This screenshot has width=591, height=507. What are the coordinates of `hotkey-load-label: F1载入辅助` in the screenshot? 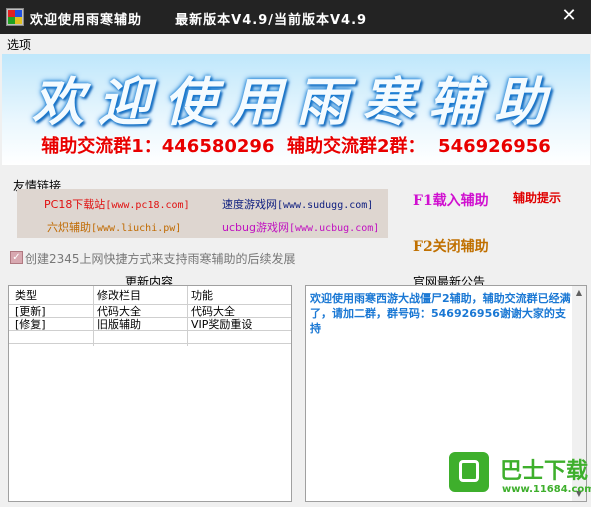 It's located at (451, 201).